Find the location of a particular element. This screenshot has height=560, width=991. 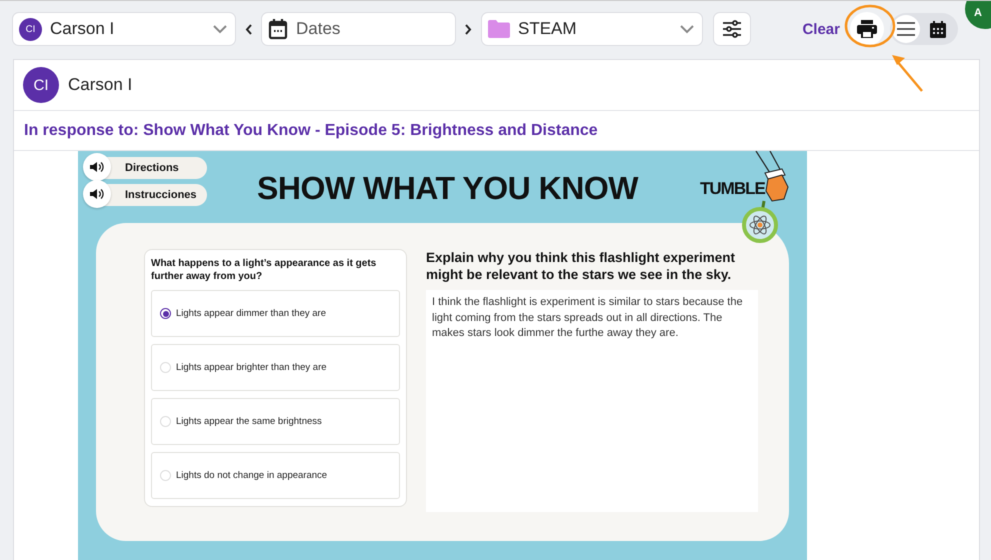

print-button is located at coordinates (867, 29).